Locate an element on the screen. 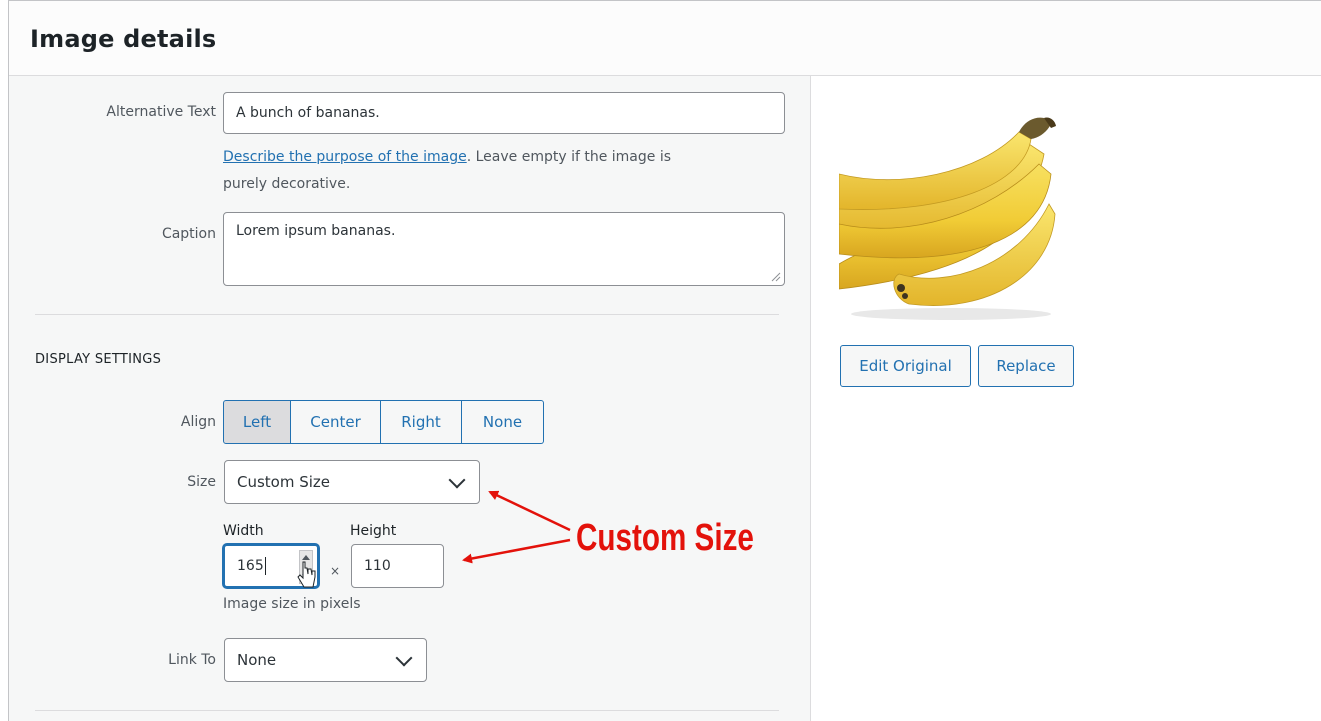 This screenshot has width=1321, height=721. custom-size-annotation: Custom Size is located at coordinates (665, 538).